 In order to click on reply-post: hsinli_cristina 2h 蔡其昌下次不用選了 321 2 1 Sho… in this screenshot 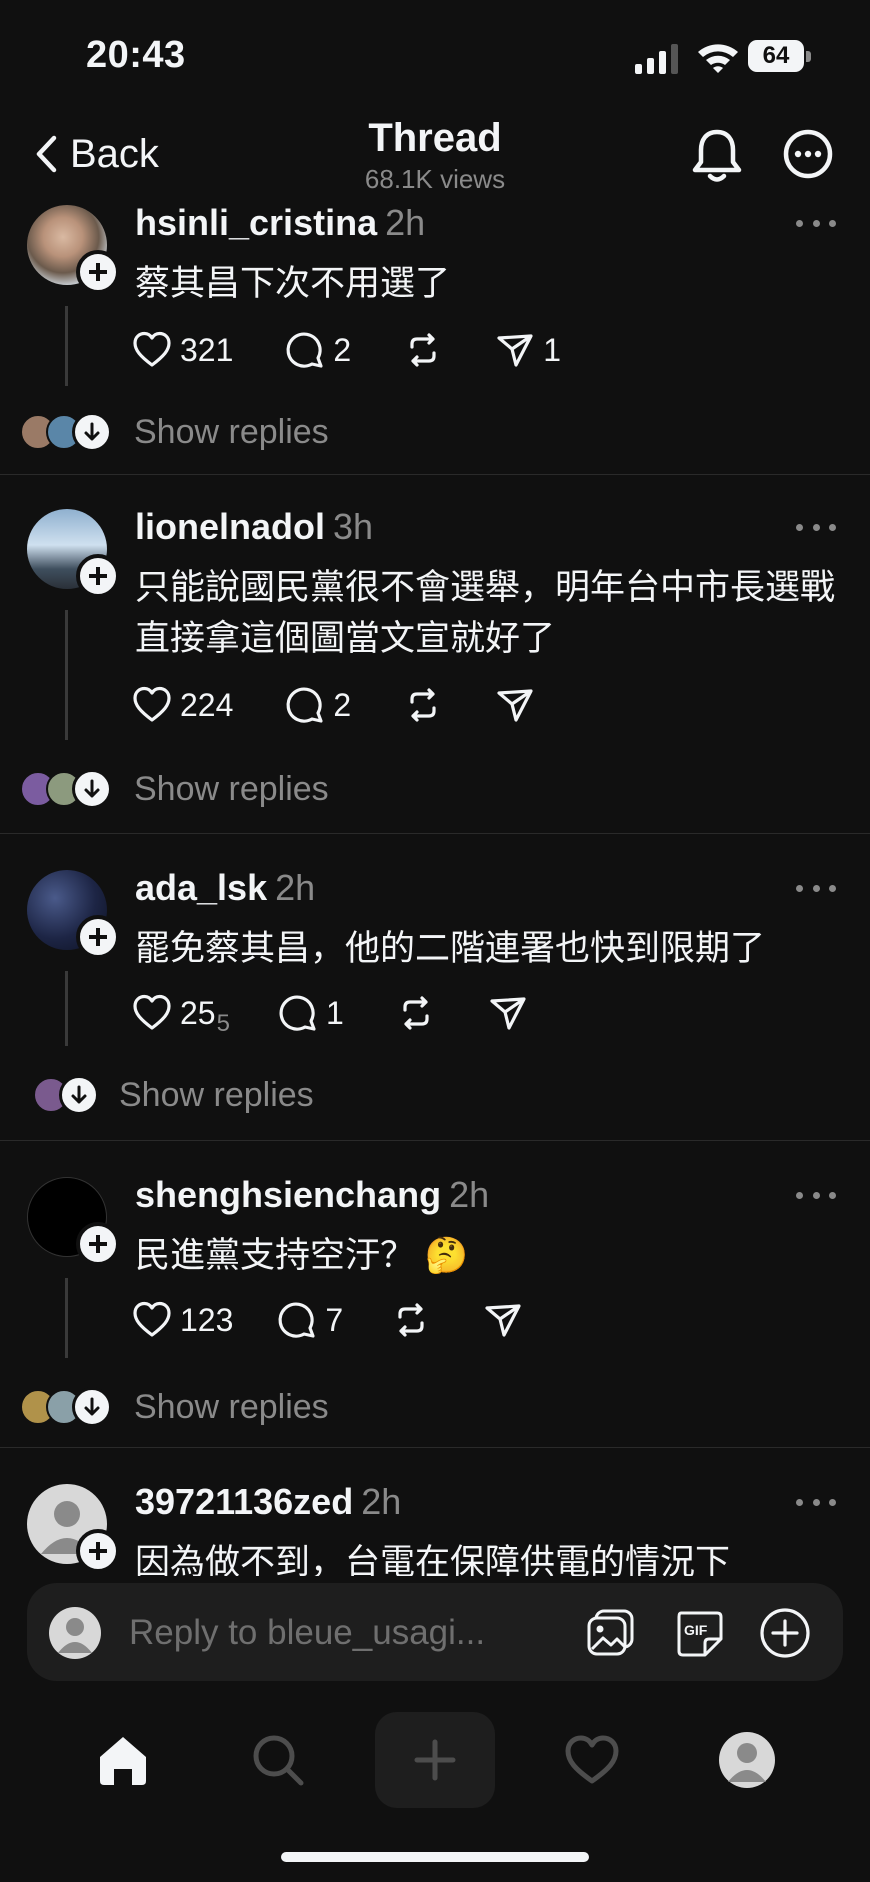, I will do `click(435, 335)`.